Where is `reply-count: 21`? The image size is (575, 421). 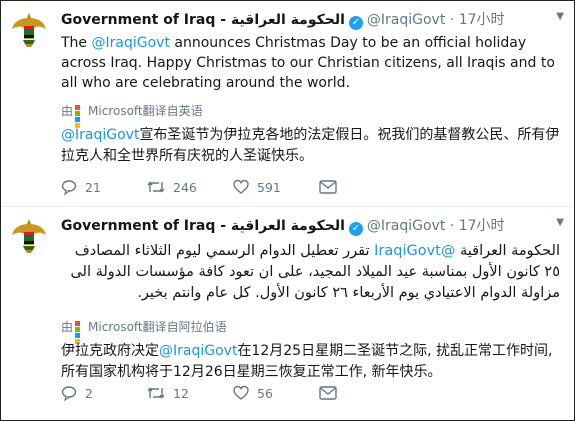
reply-count: 21 is located at coordinates (93, 187).